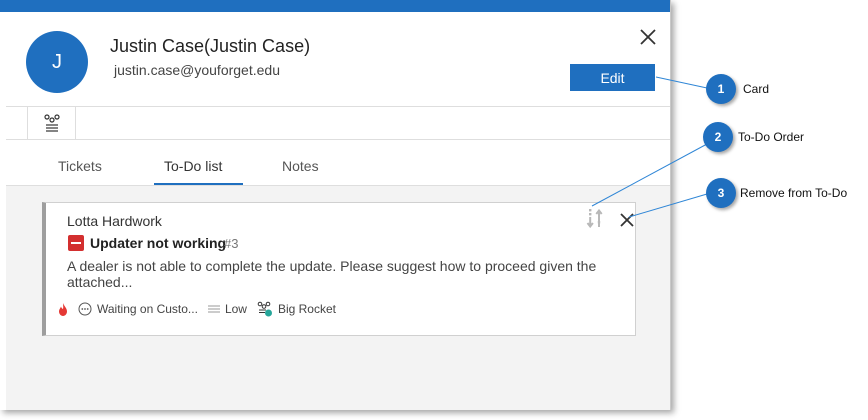 The height and width of the screenshot is (420, 868). Describe the element at coordinates (771, 137) in the screenshot. I see `callout-label-todo-order: To-Do Order` at that location.